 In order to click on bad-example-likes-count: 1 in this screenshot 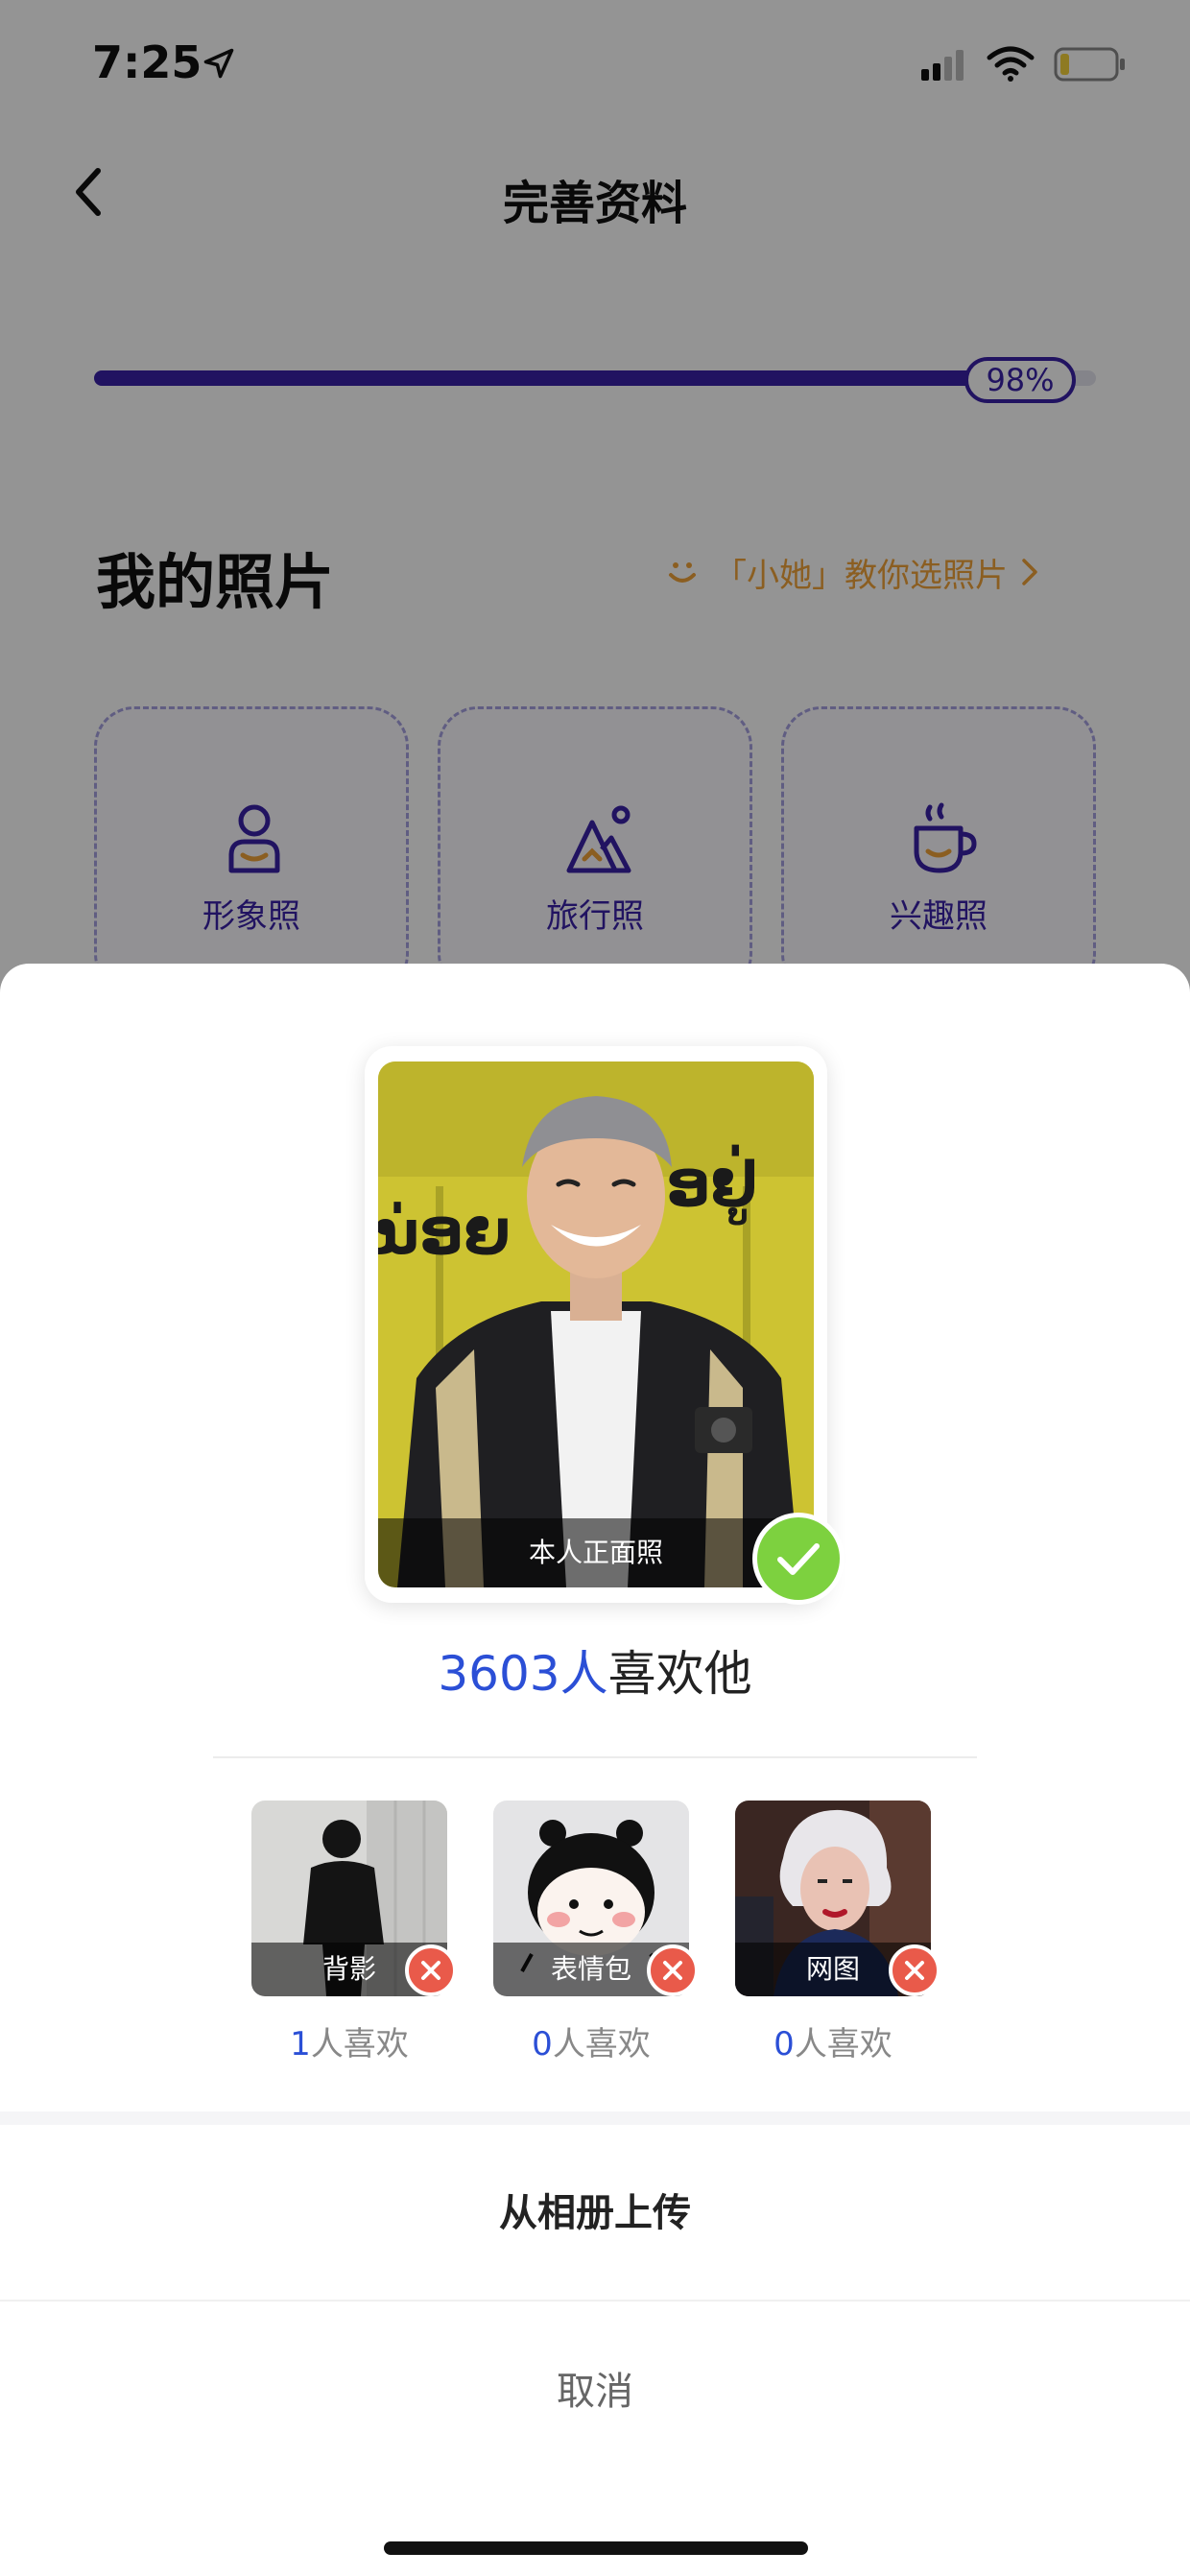, I will do `click(301, 2044)`.